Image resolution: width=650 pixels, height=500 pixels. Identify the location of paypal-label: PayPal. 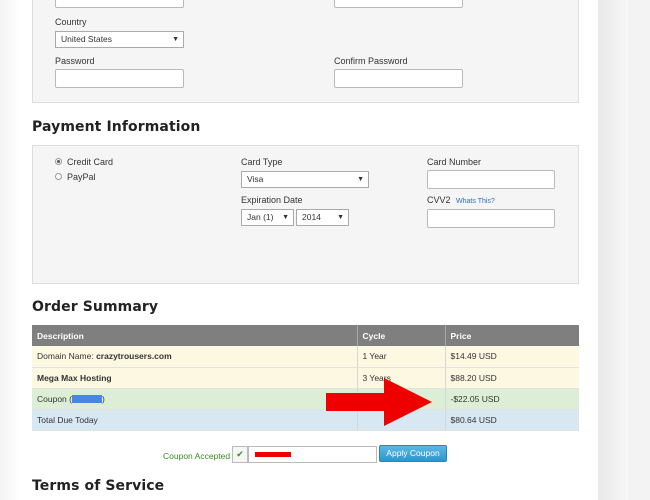
(81, 177).